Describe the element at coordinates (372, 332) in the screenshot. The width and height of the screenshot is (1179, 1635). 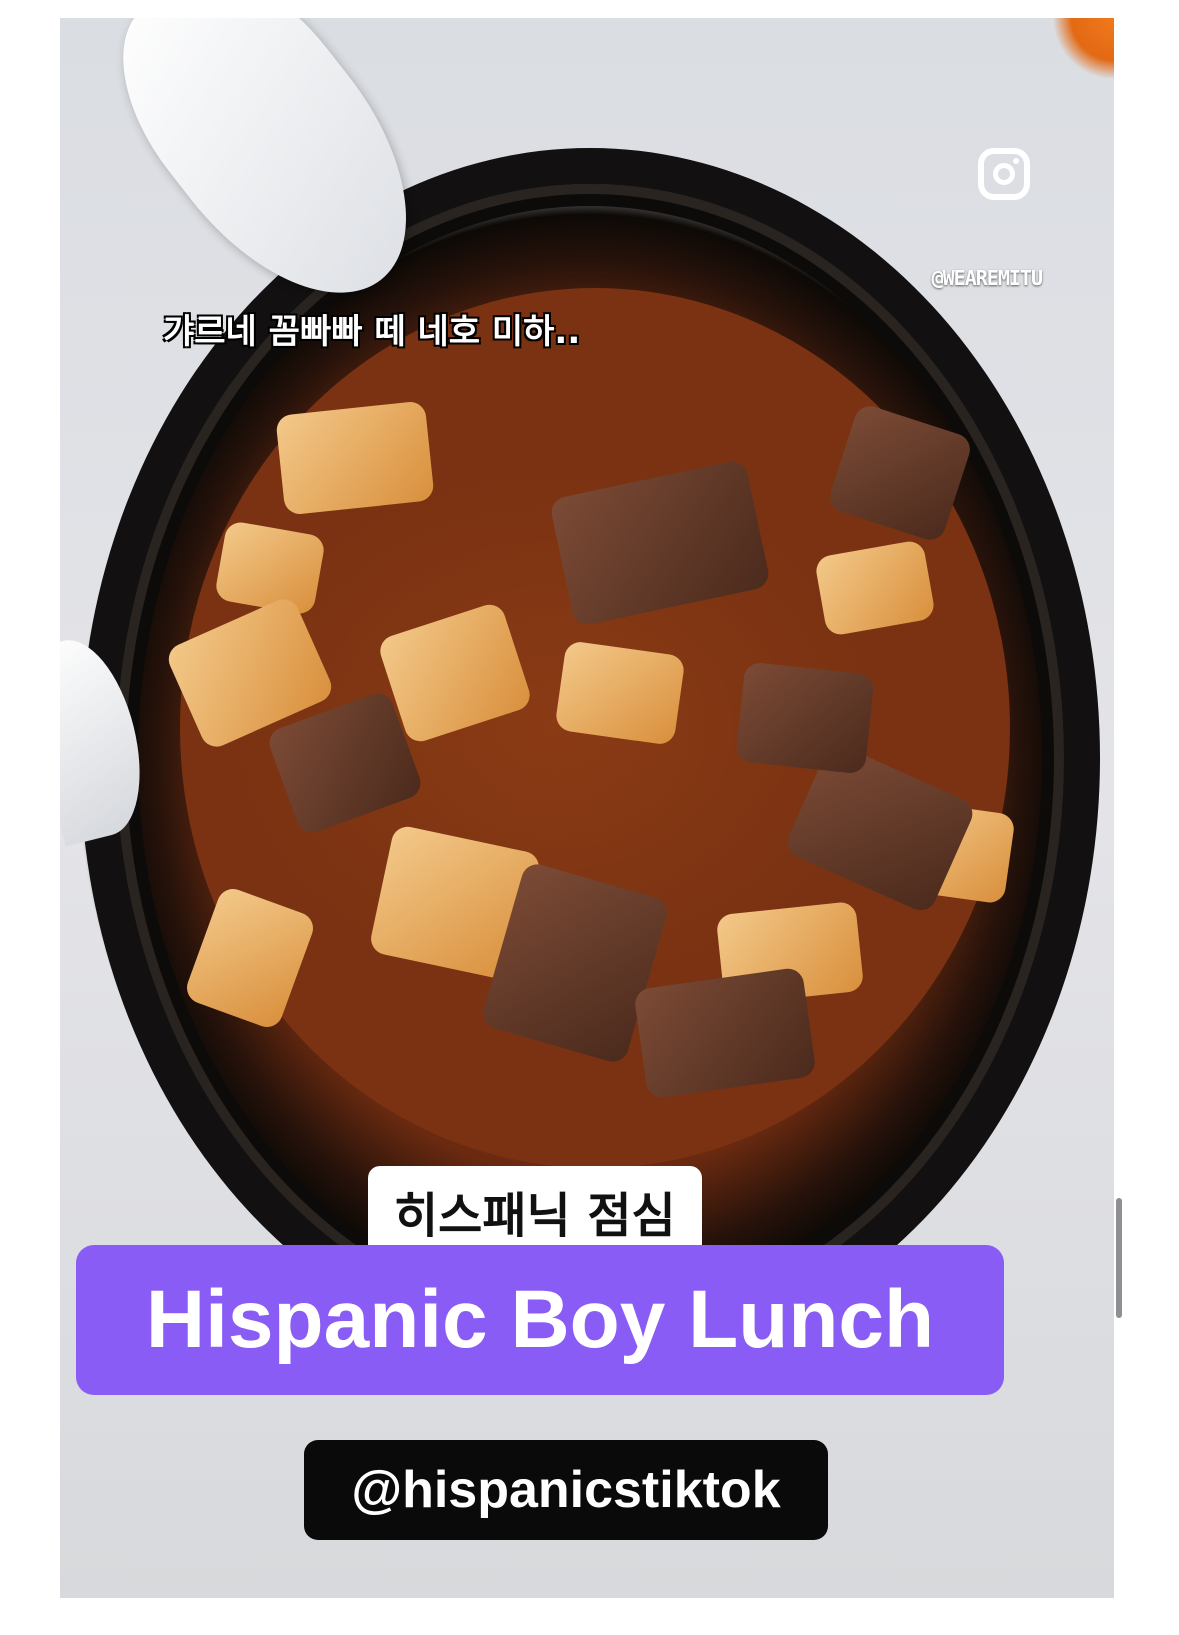
I see `caption-top: 갸르네 꼼빠빠 떼 네호 미하..` at that location.